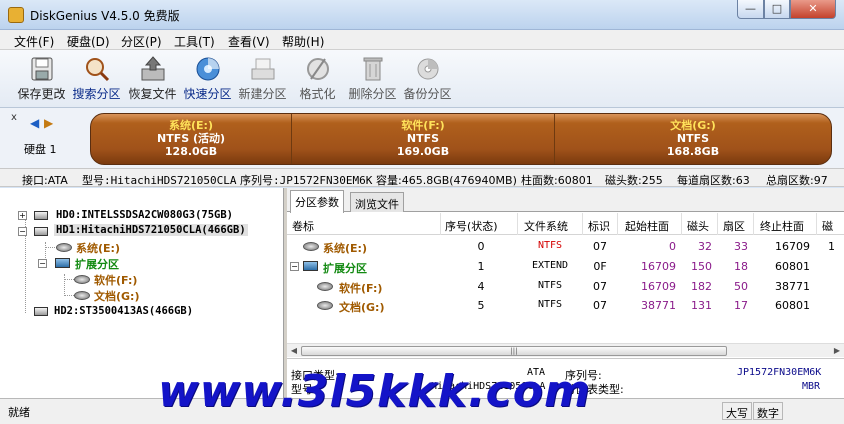  What do you see at coordinates (565, 305) in the screenshot?
I see `table-row: 文档(G:) 5 NTFS 07 38771 131 17 60801` at bounding box center [565, 305].